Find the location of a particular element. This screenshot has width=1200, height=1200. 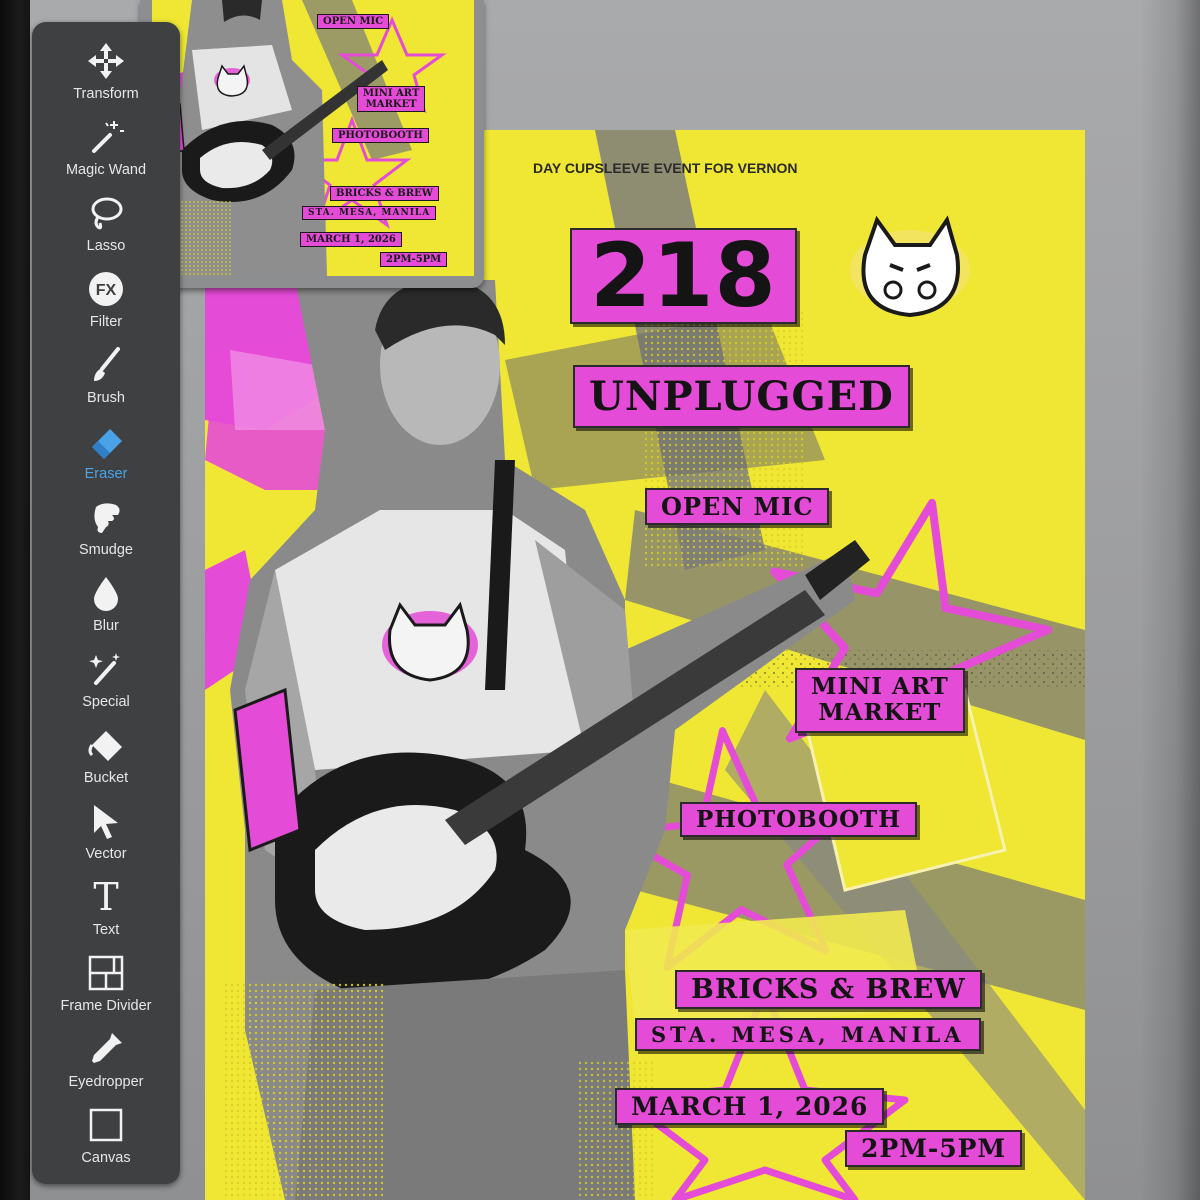

thumbnail-date-label: MARCH 1, 2026 is located at coordinates (351, 239).